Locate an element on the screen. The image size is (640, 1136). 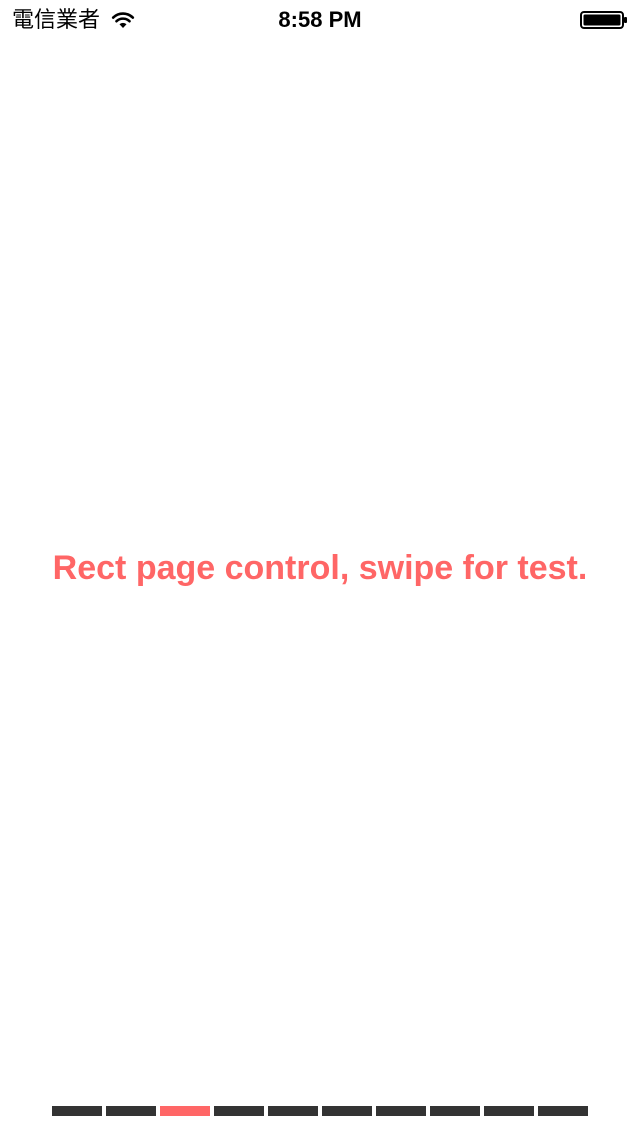
carrier-group: 電信業者 is located at coordinates (74, 20).